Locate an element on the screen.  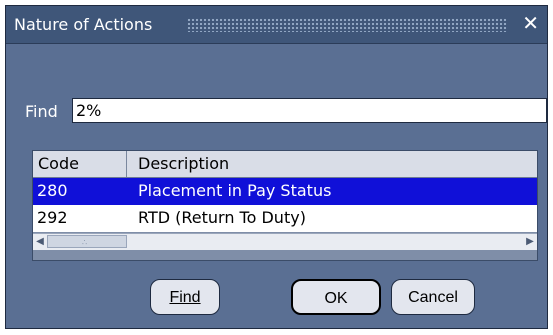
title-bar-texture is located at coordinates (347, 25).